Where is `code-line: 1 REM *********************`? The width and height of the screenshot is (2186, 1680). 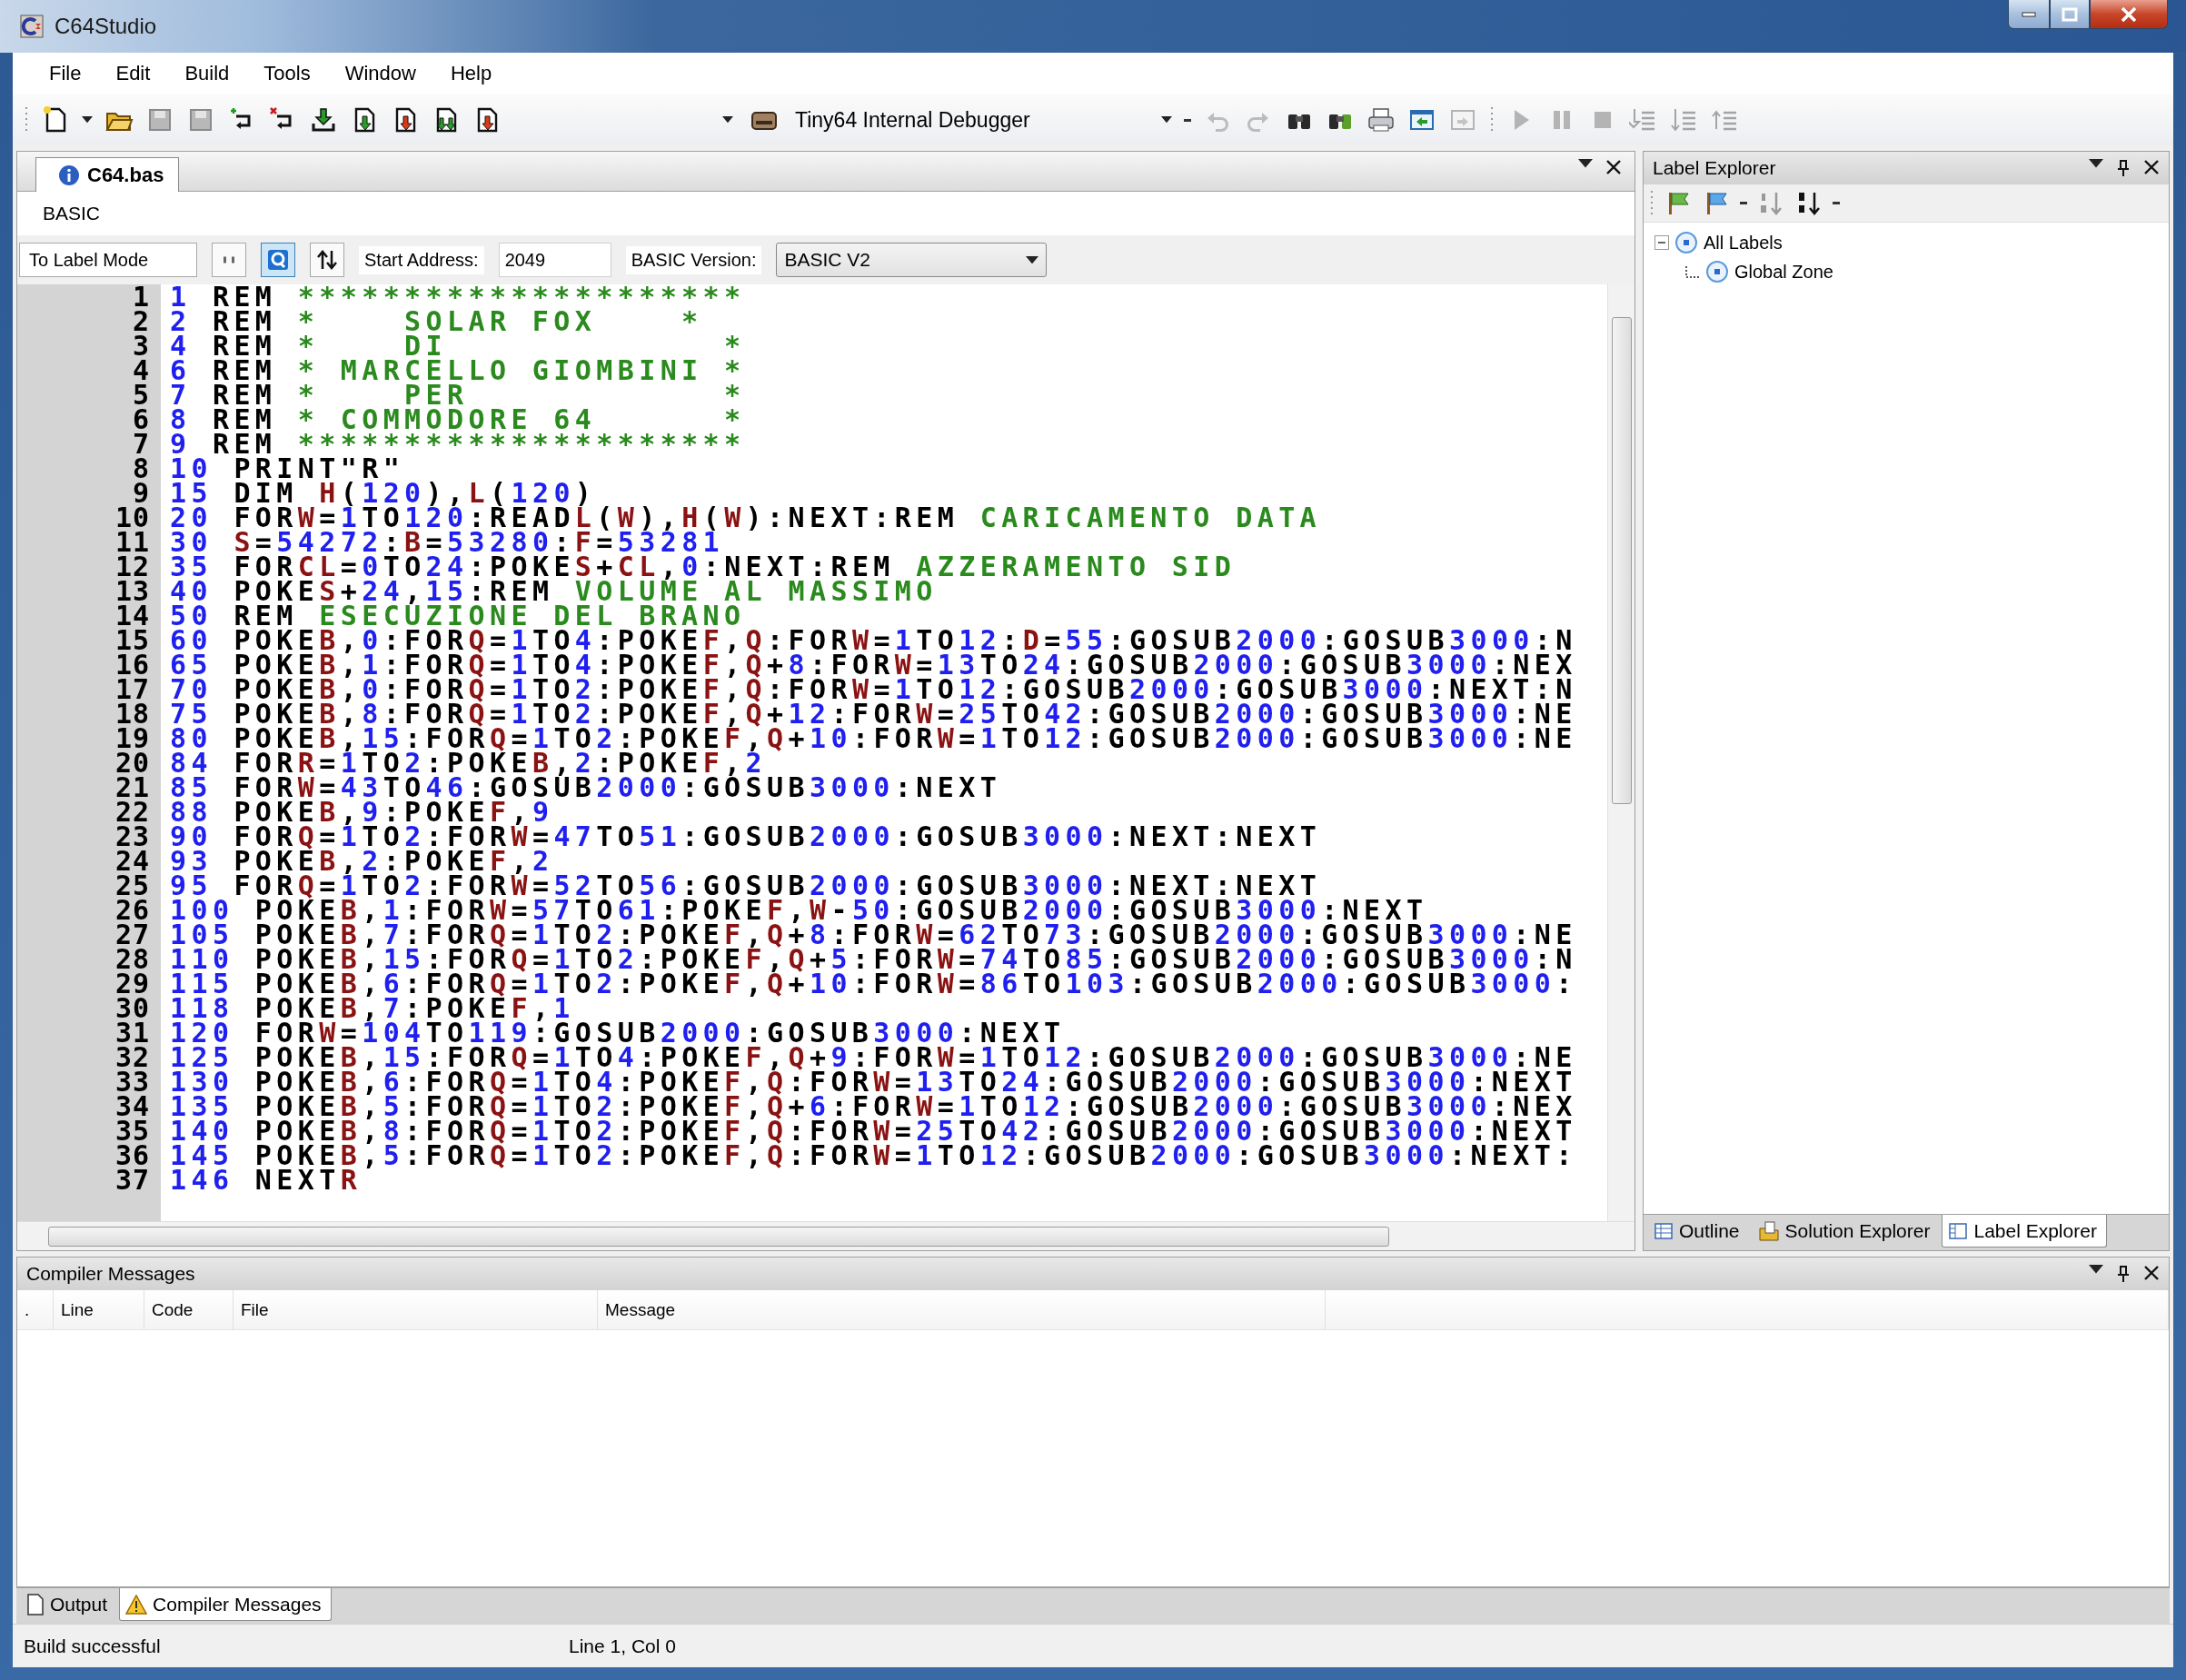 code-line: 1 REM ********************* is located at coordinates (459, 296).